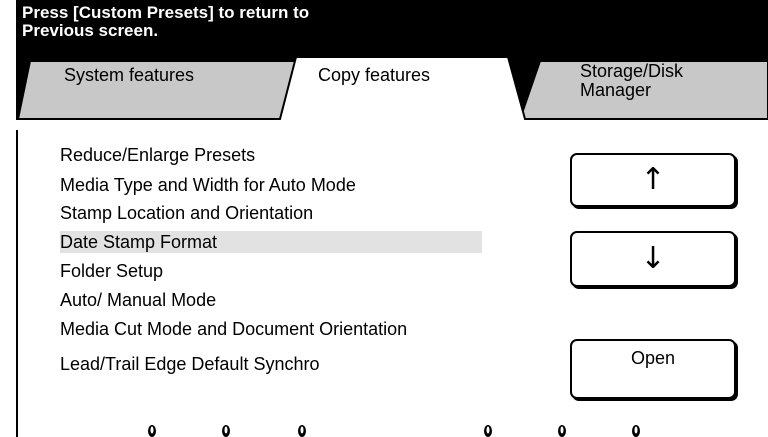 The width and height of the screenshot is (768, 437). What do you see at coordinates (616, 90) in the screenshot?
I see `tab-storage-line-2: Manager` at bounding box center [616, 90].